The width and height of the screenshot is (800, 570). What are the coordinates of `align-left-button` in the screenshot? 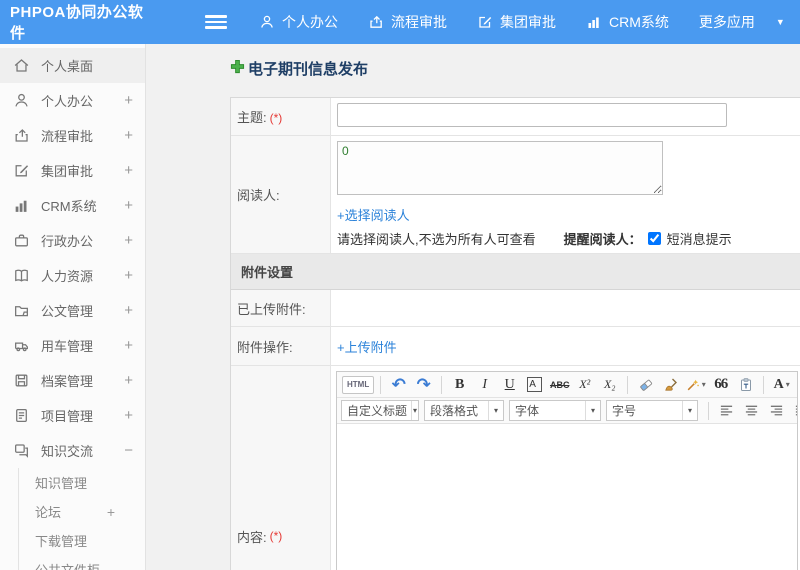 It's located at (726, 411).